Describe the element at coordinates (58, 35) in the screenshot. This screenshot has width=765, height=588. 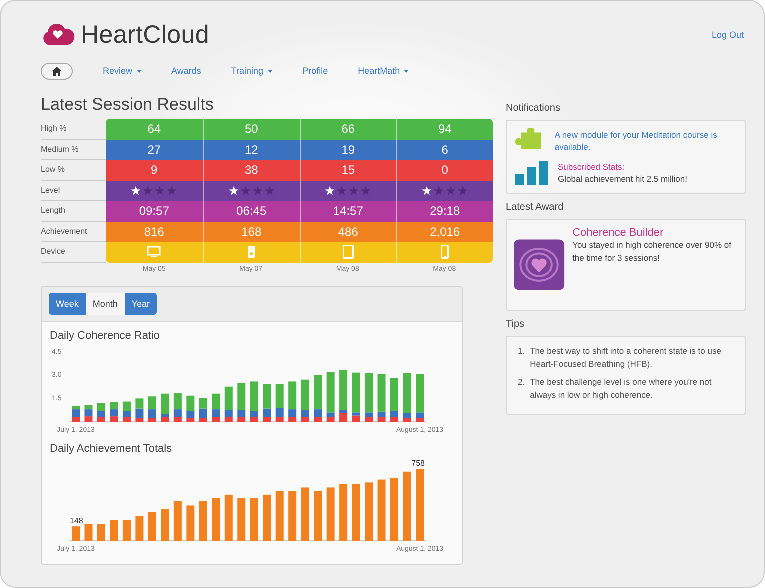
I see `cloud-heart-logo-icon` at that location.